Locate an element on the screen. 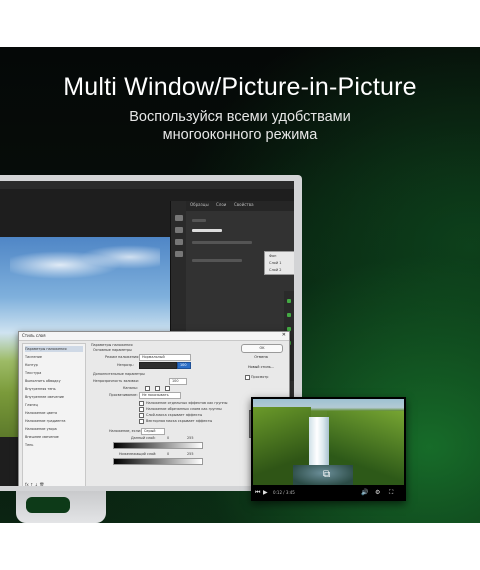 The height and width of the screenshot is (570, 480). fill-input: 100 is located at coordinates (178, 381).